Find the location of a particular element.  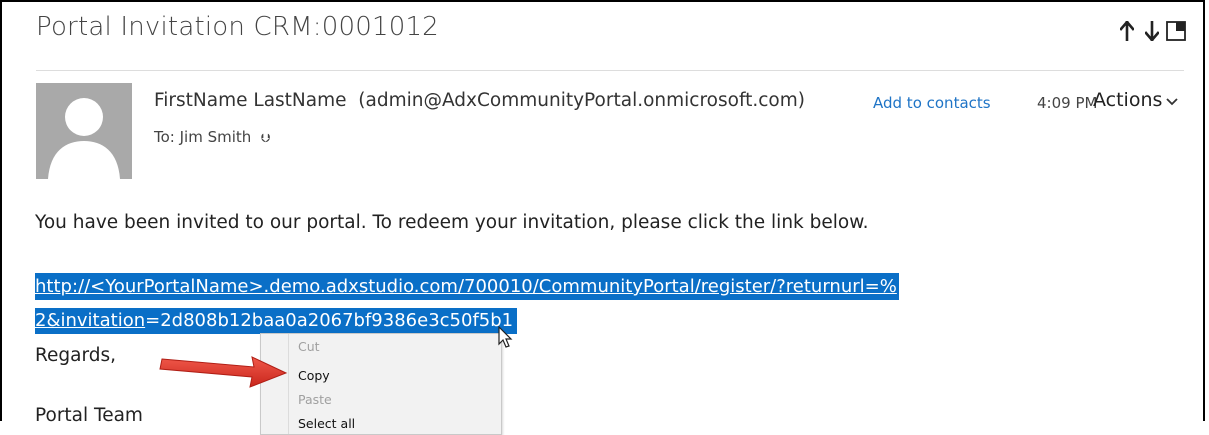

signature-text: Portal Team is located at coordinates (89, 415).